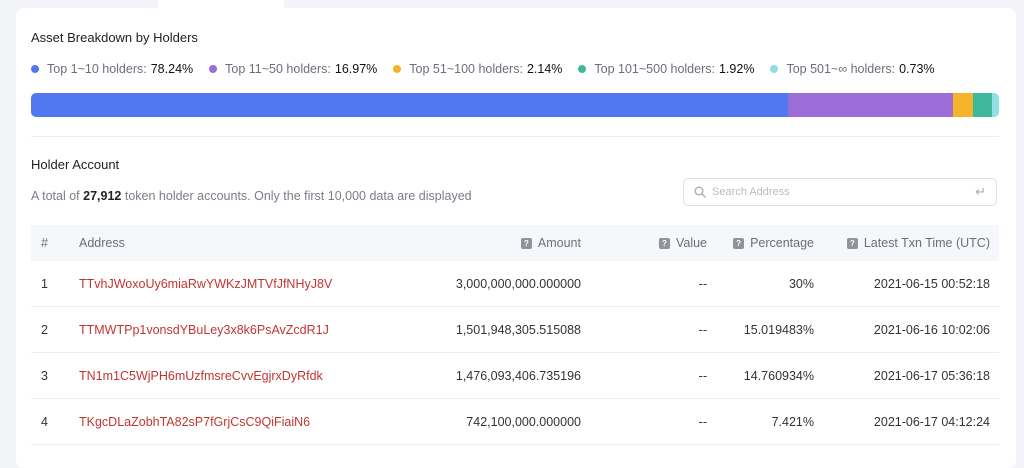 Image resolution: width=1024 pixels, height=468 pixels. Describe the element at coordinates (201, 376) in the screenshot. I see `holder-address-link: TN1m1C5WjPH6mUzfmsreCvvEgjrxDyRfdk` at that location.